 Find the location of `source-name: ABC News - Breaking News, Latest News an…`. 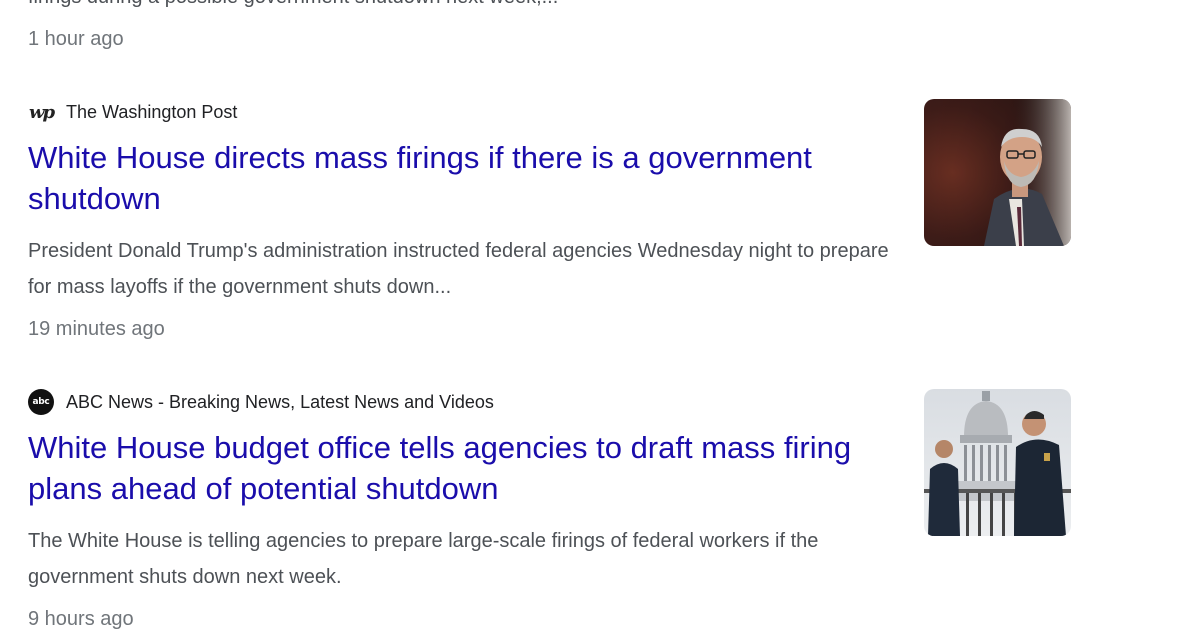

source-name: ABC News - Breaking News, Latest News an… is located at coordinates (280, 402).